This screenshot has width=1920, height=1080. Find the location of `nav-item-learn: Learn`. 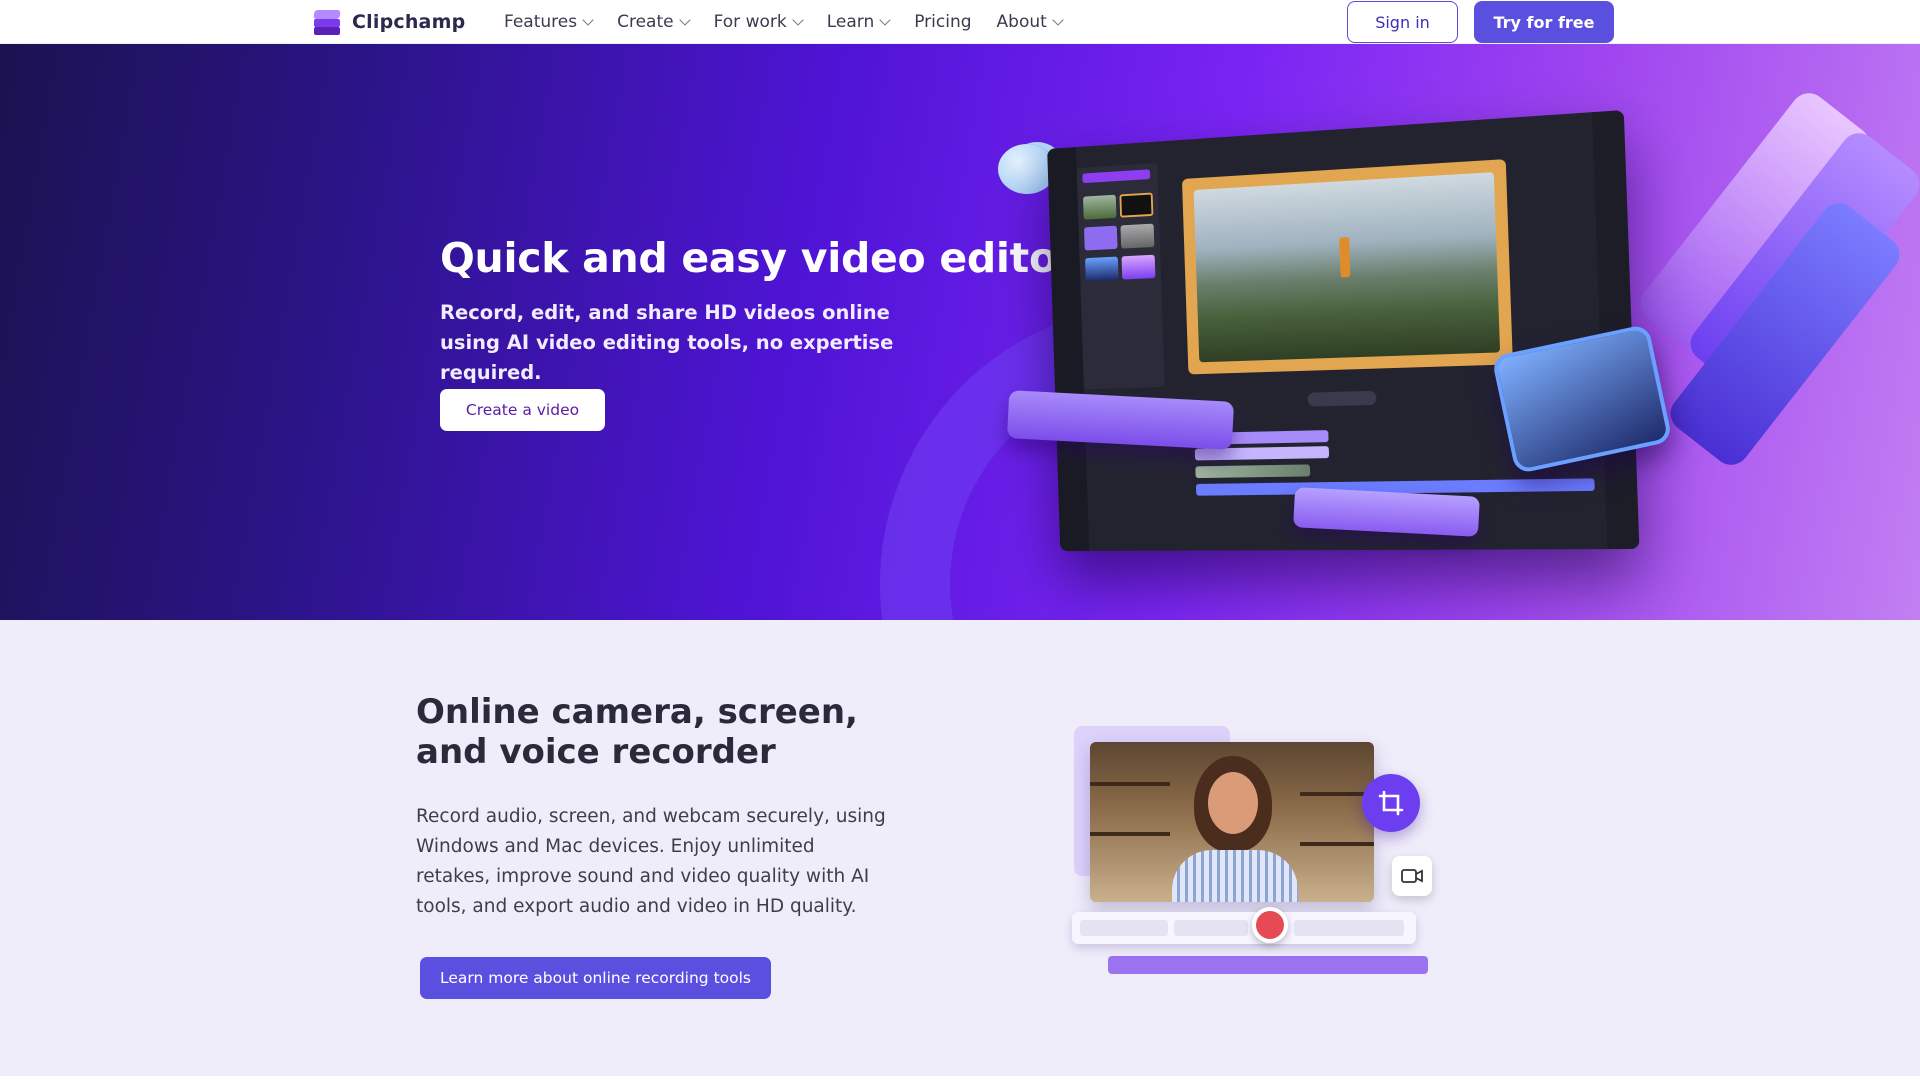

nav-item-learn: Learn is located at coordinates (858, 22).